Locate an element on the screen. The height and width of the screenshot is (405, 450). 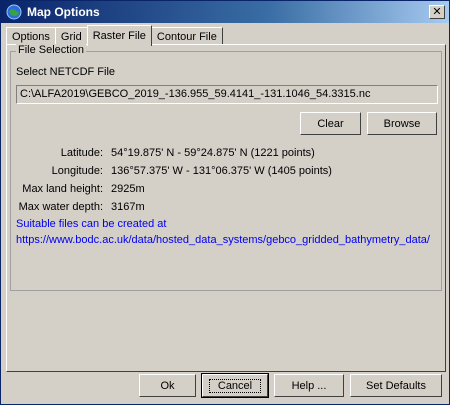
window-title: Map Options is located at coordinates (63, 12).